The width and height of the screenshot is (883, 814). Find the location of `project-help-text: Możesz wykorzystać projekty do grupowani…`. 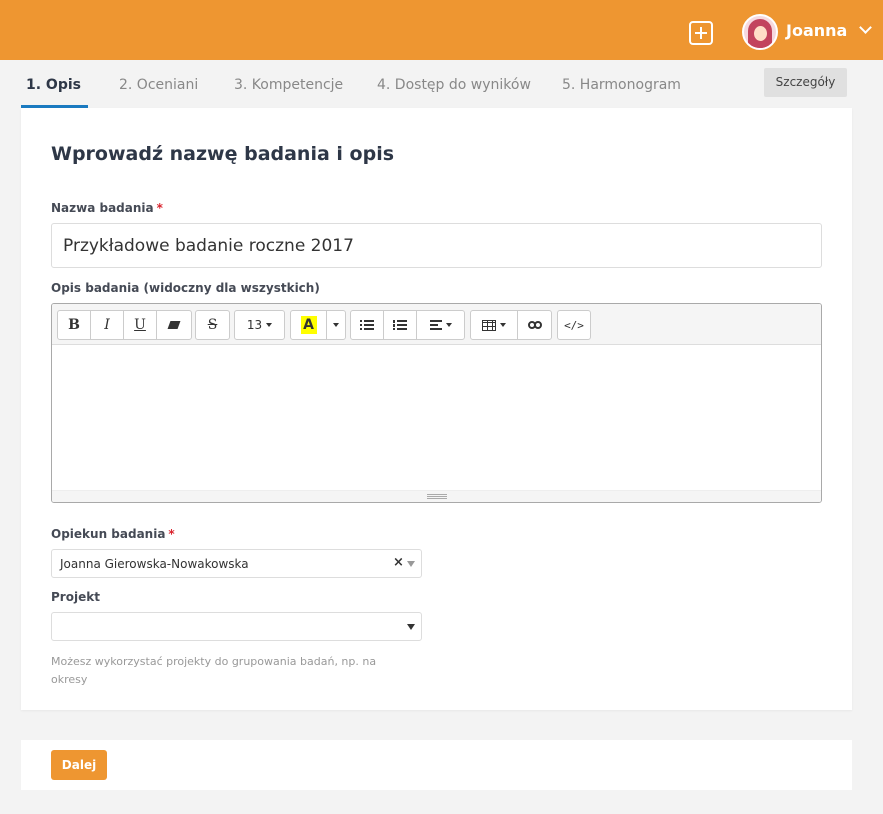

project-help-text: Możesz wykorzystać projekty do grupowani… is located at coordinates (214, 670).